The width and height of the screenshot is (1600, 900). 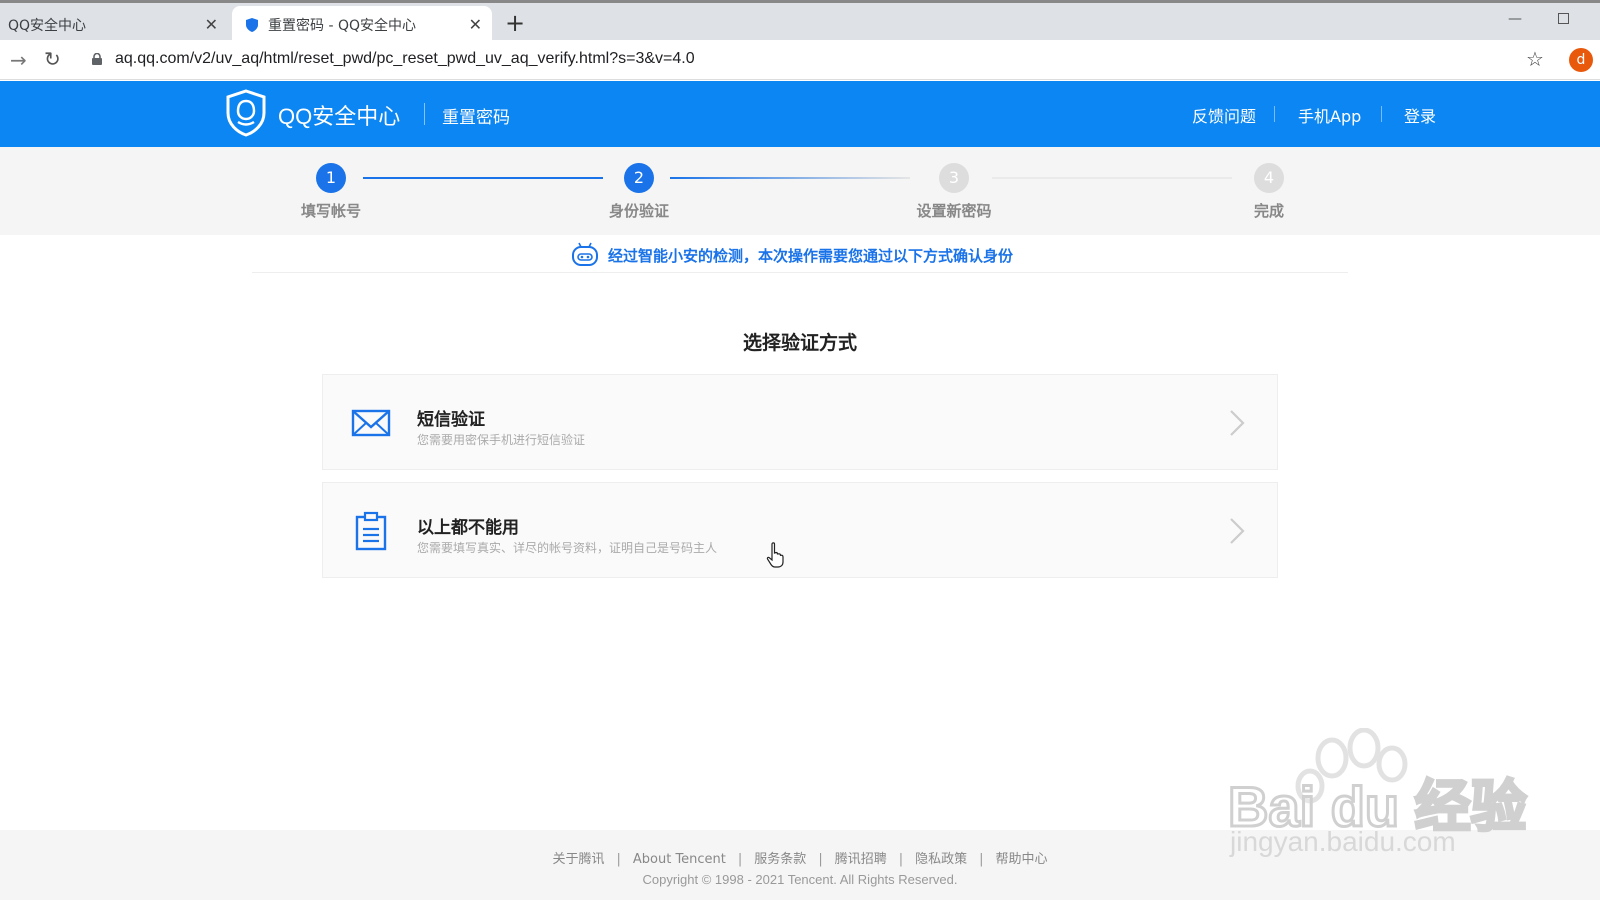 I want to click on step-3-circle: 3, so click(x=954, y=178).